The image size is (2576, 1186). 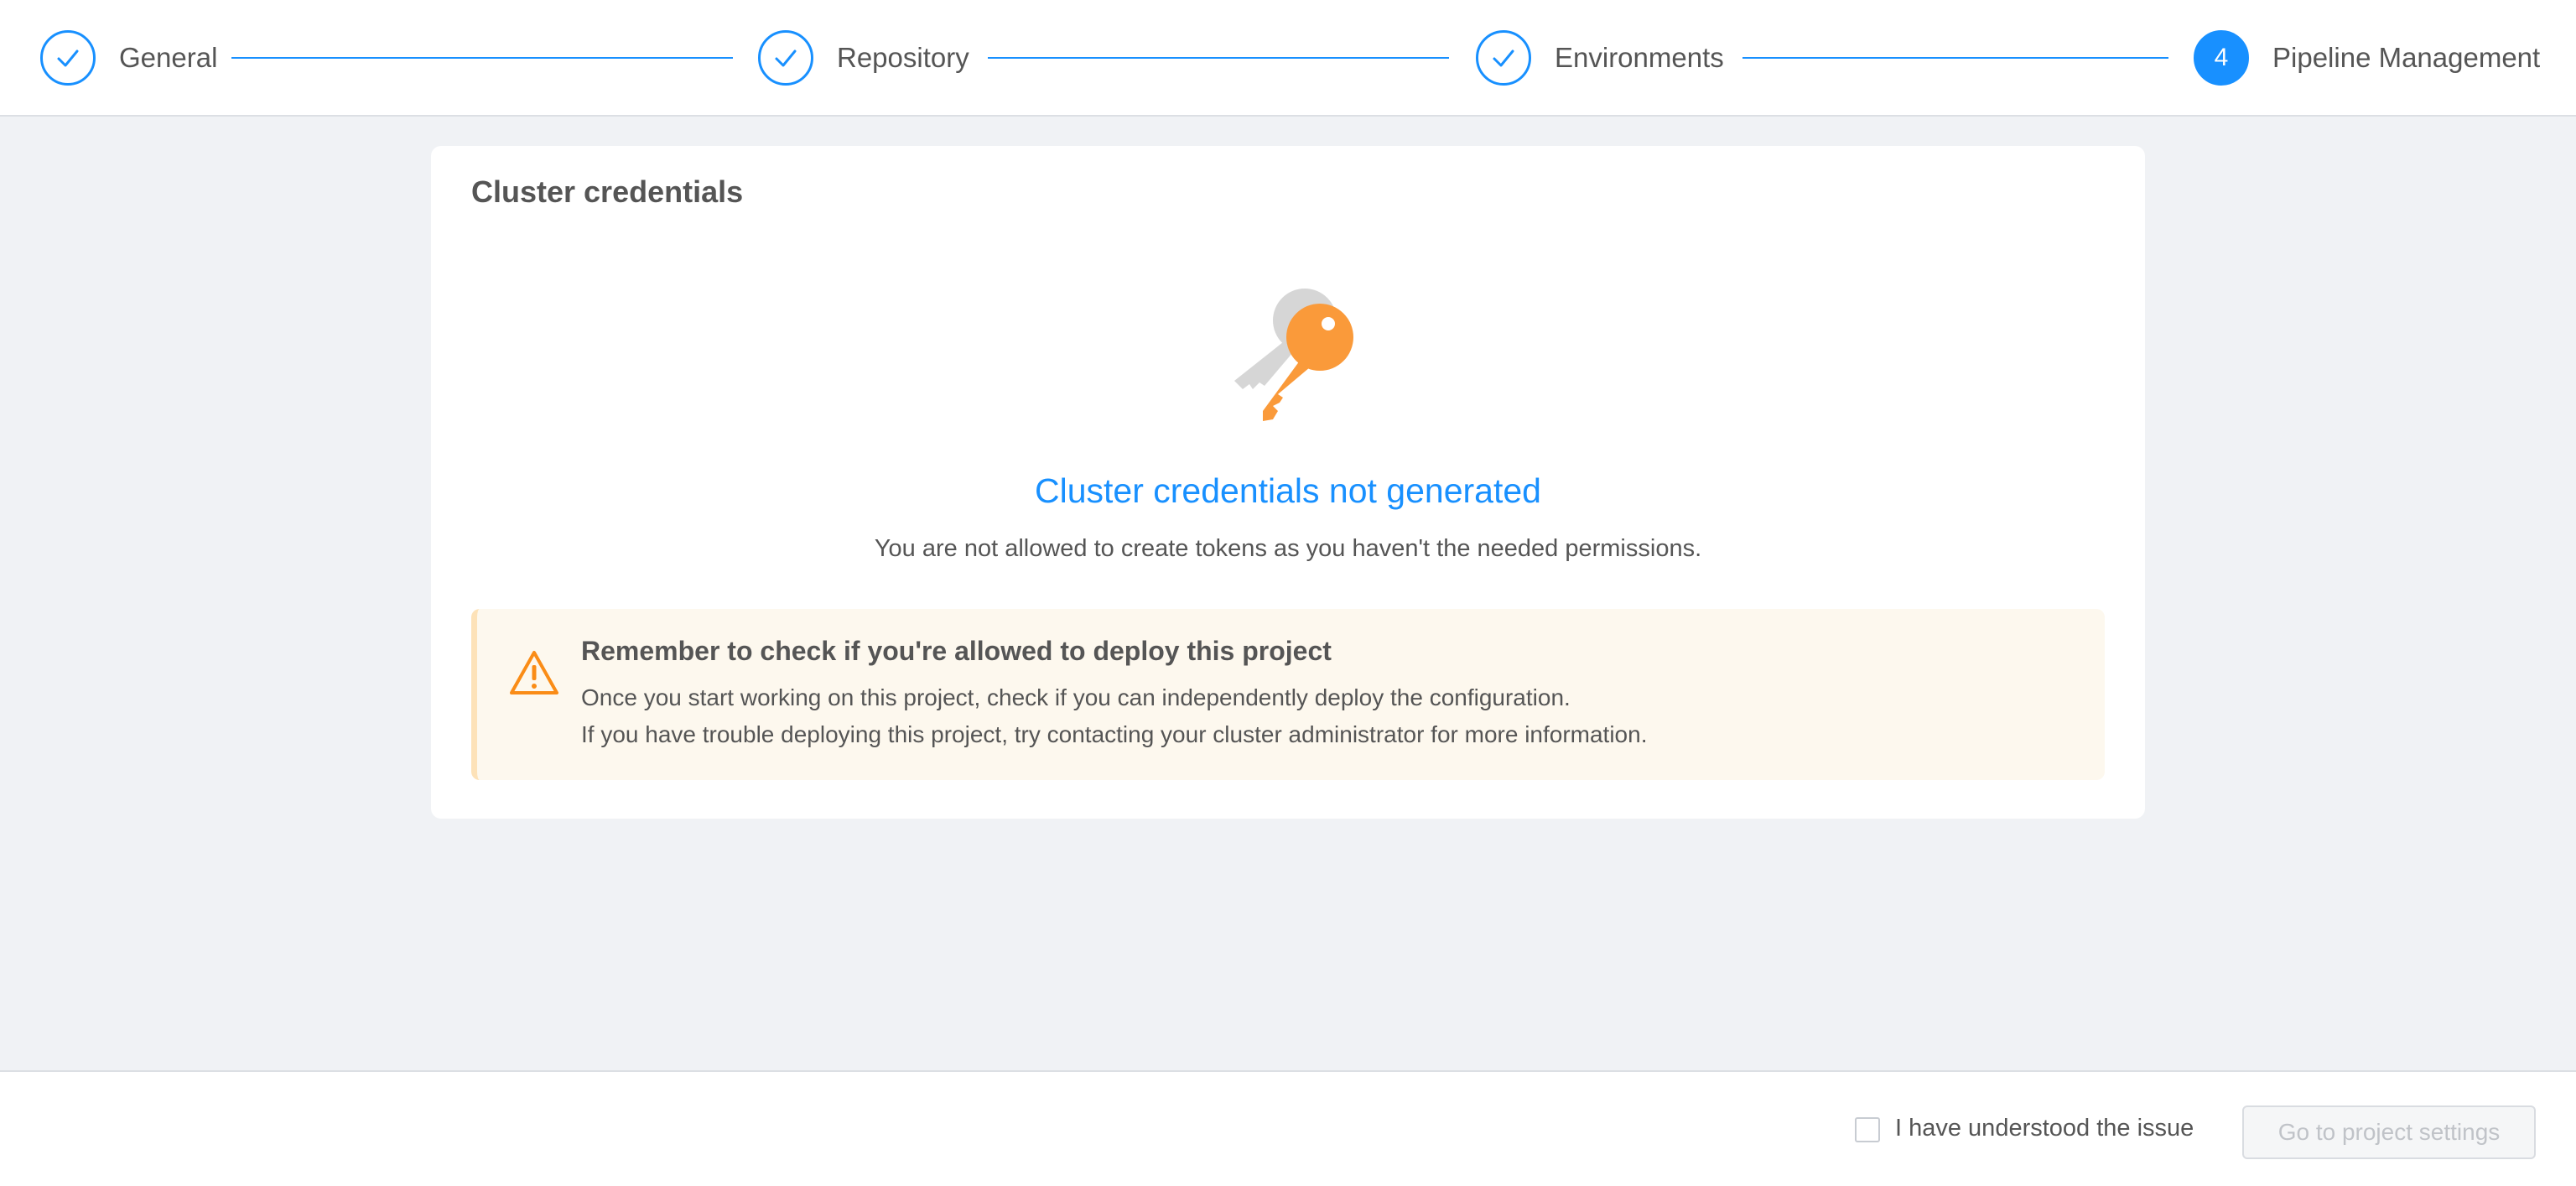 I want to click on step-label: General, so click(x=168, y=57).